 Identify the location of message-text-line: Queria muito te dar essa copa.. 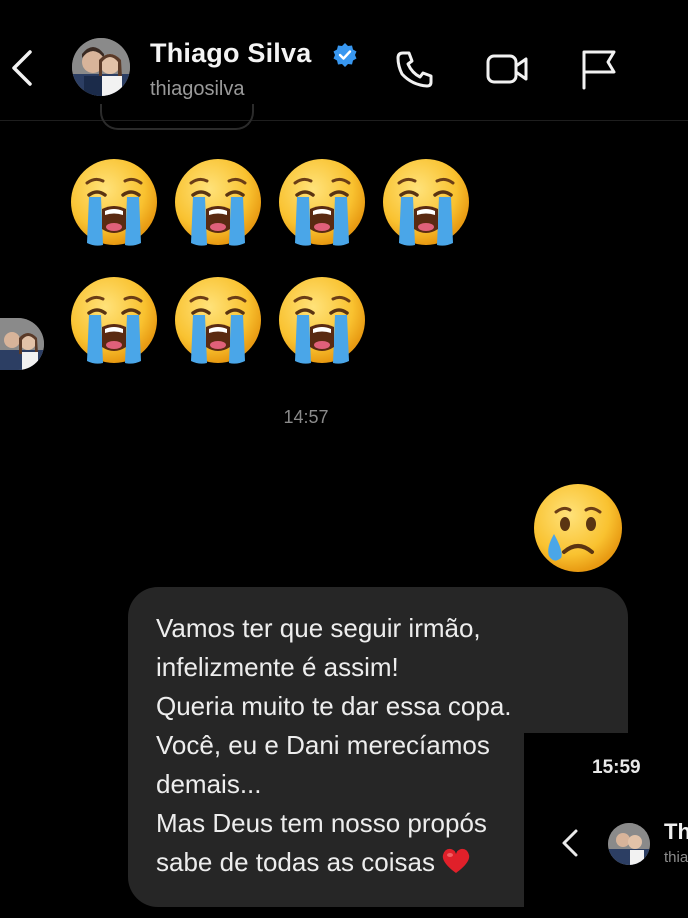
(334, 706).